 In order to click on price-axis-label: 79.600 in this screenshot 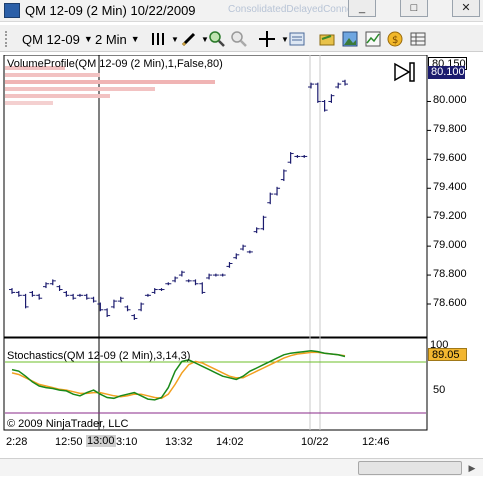, I will do `click(450, 158)`.